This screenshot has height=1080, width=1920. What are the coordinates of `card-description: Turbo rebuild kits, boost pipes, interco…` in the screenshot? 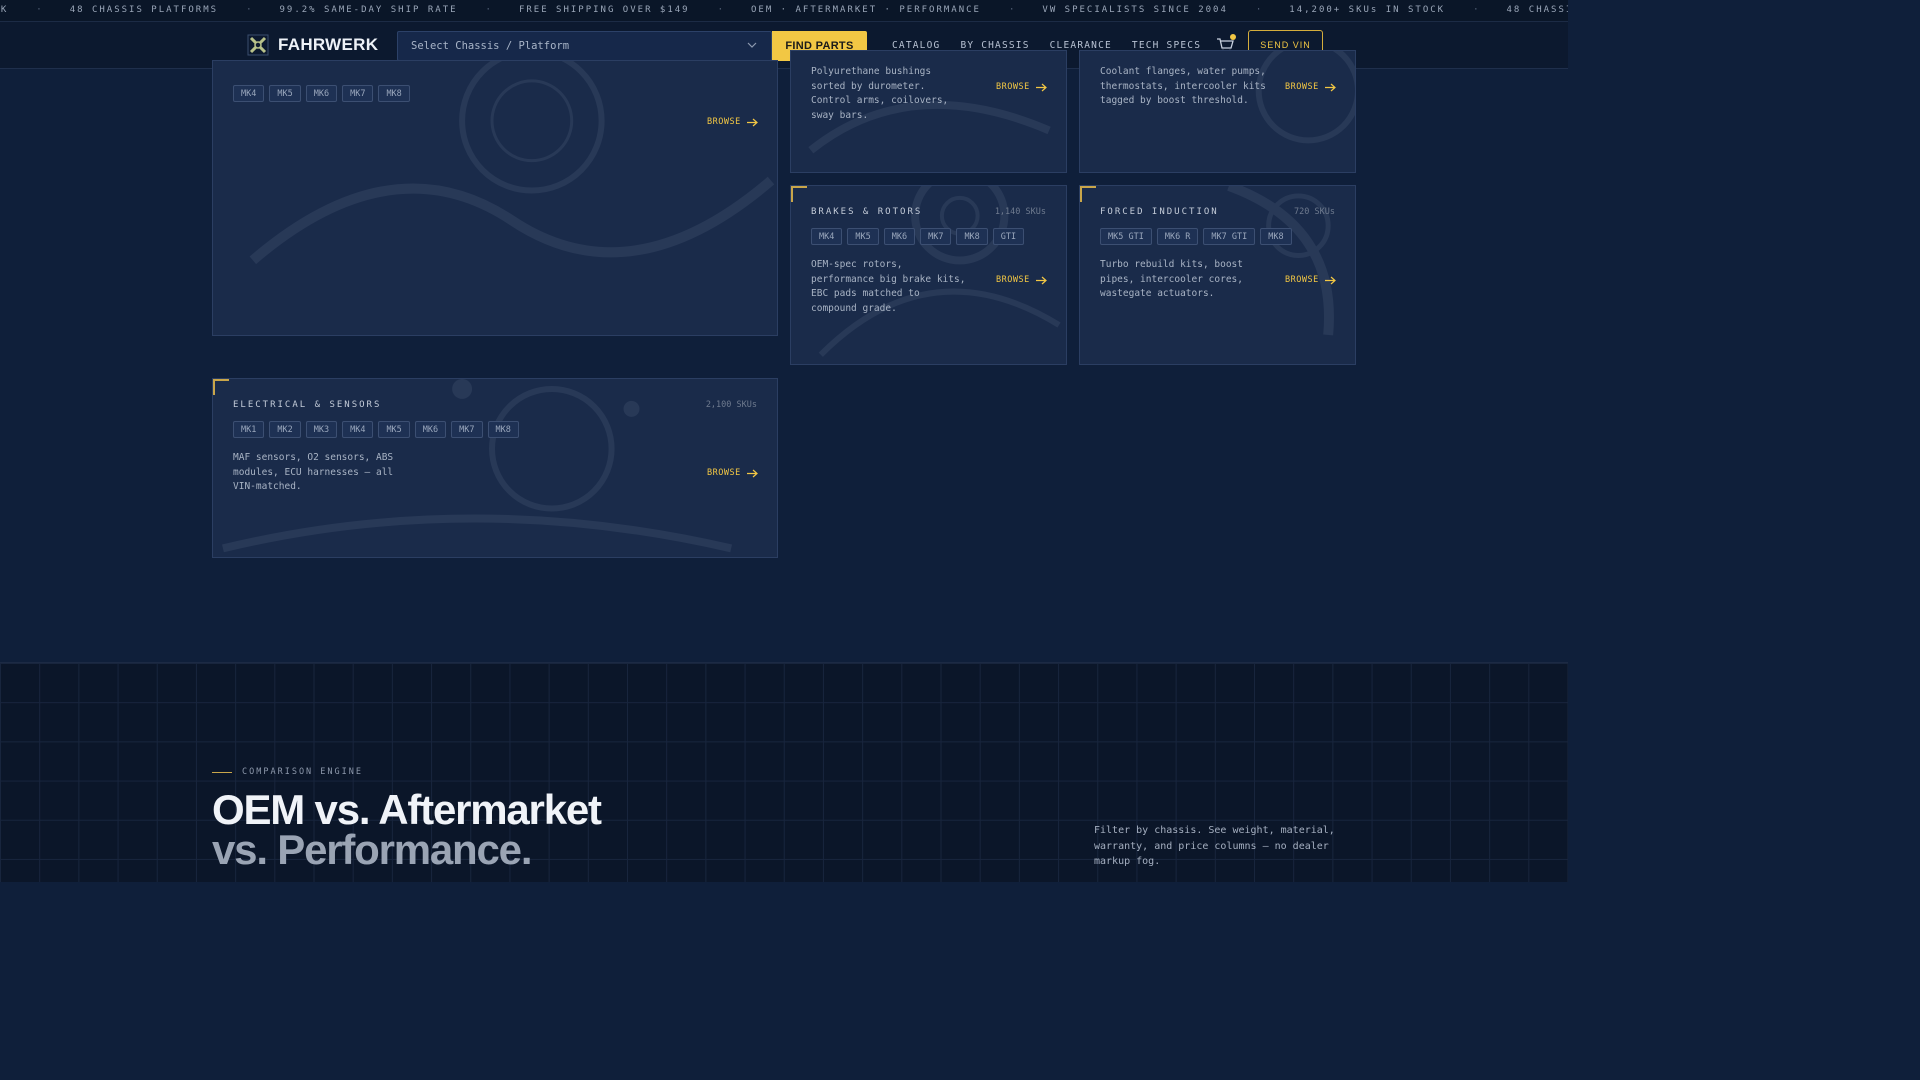 It's located at (1171, 279).